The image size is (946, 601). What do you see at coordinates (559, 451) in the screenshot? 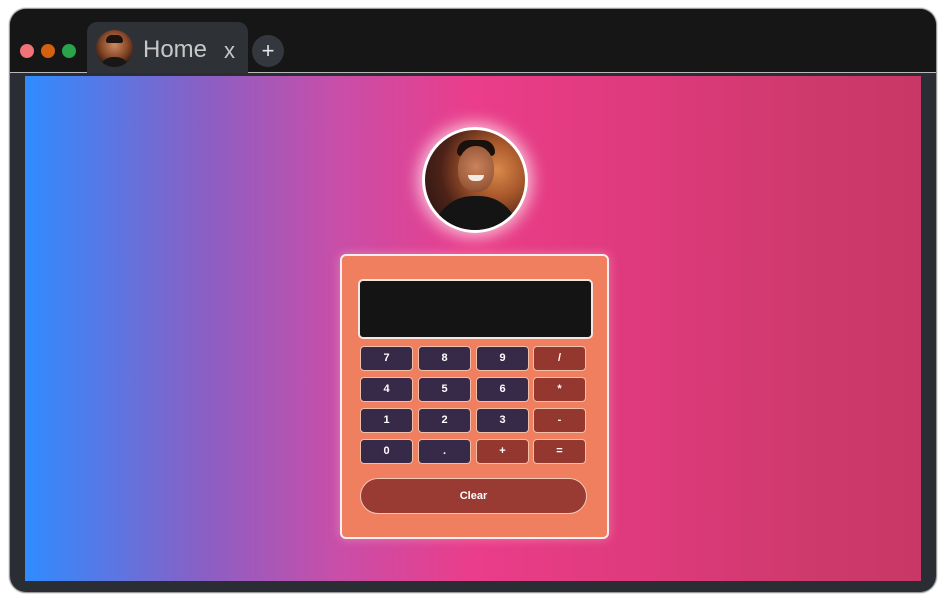
I see `key-equals: =` at bounding box center [559, 451].